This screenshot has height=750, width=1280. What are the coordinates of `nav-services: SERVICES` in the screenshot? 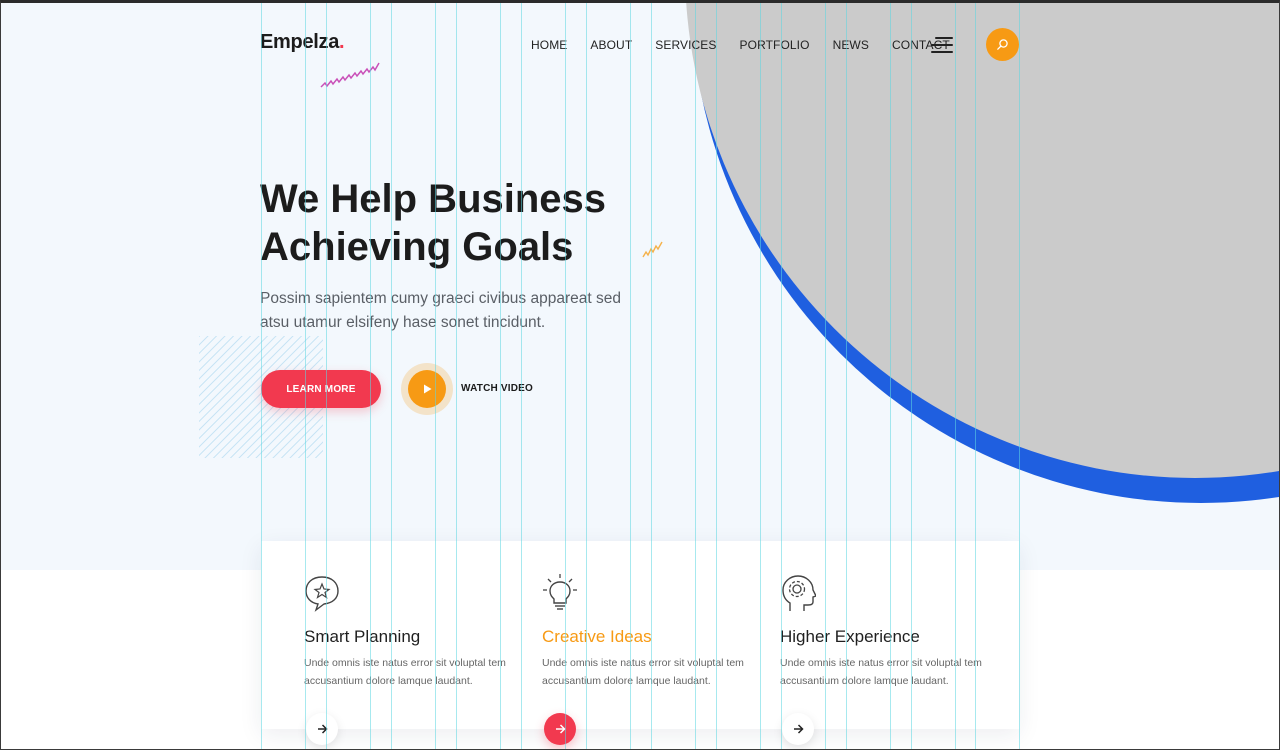 It's located at (685, 45).